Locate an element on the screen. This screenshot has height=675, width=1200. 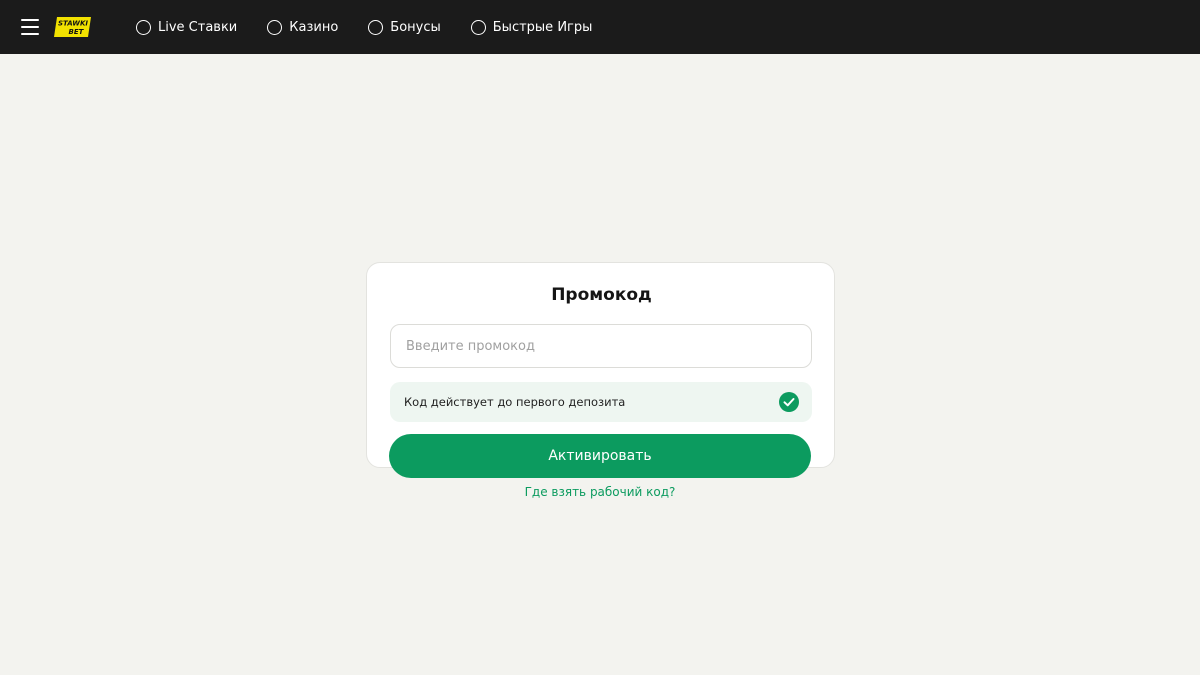
activate-button: Активировать is located at coordinates (600, 456).